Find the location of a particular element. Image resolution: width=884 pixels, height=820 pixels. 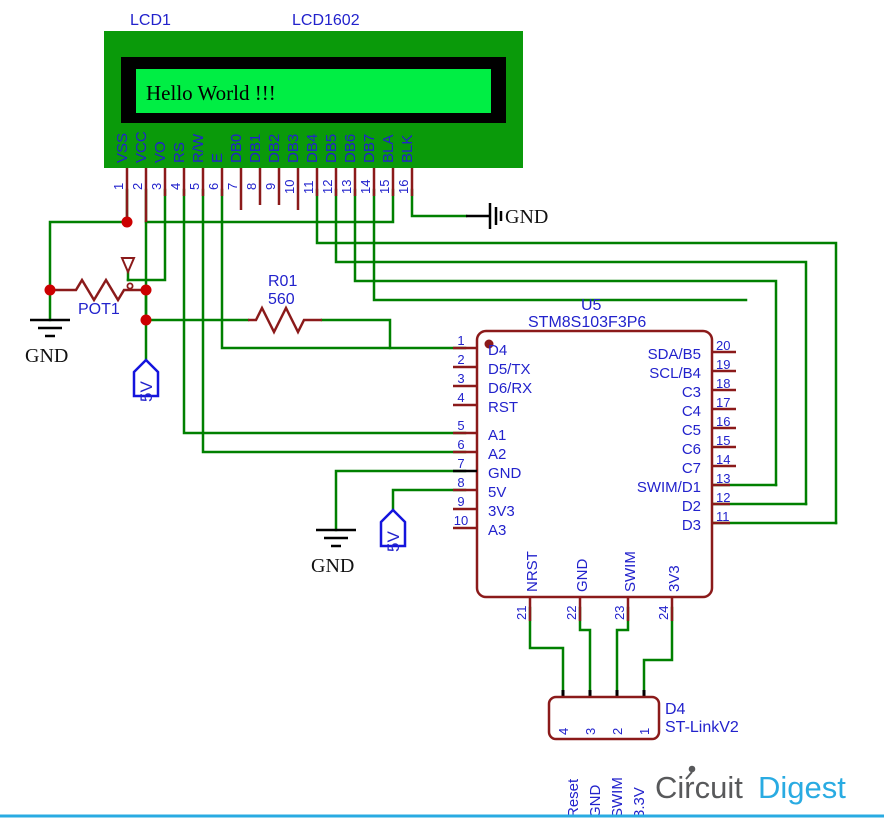

lcd-pin-number: 14 is located at coordinates (365, 187).